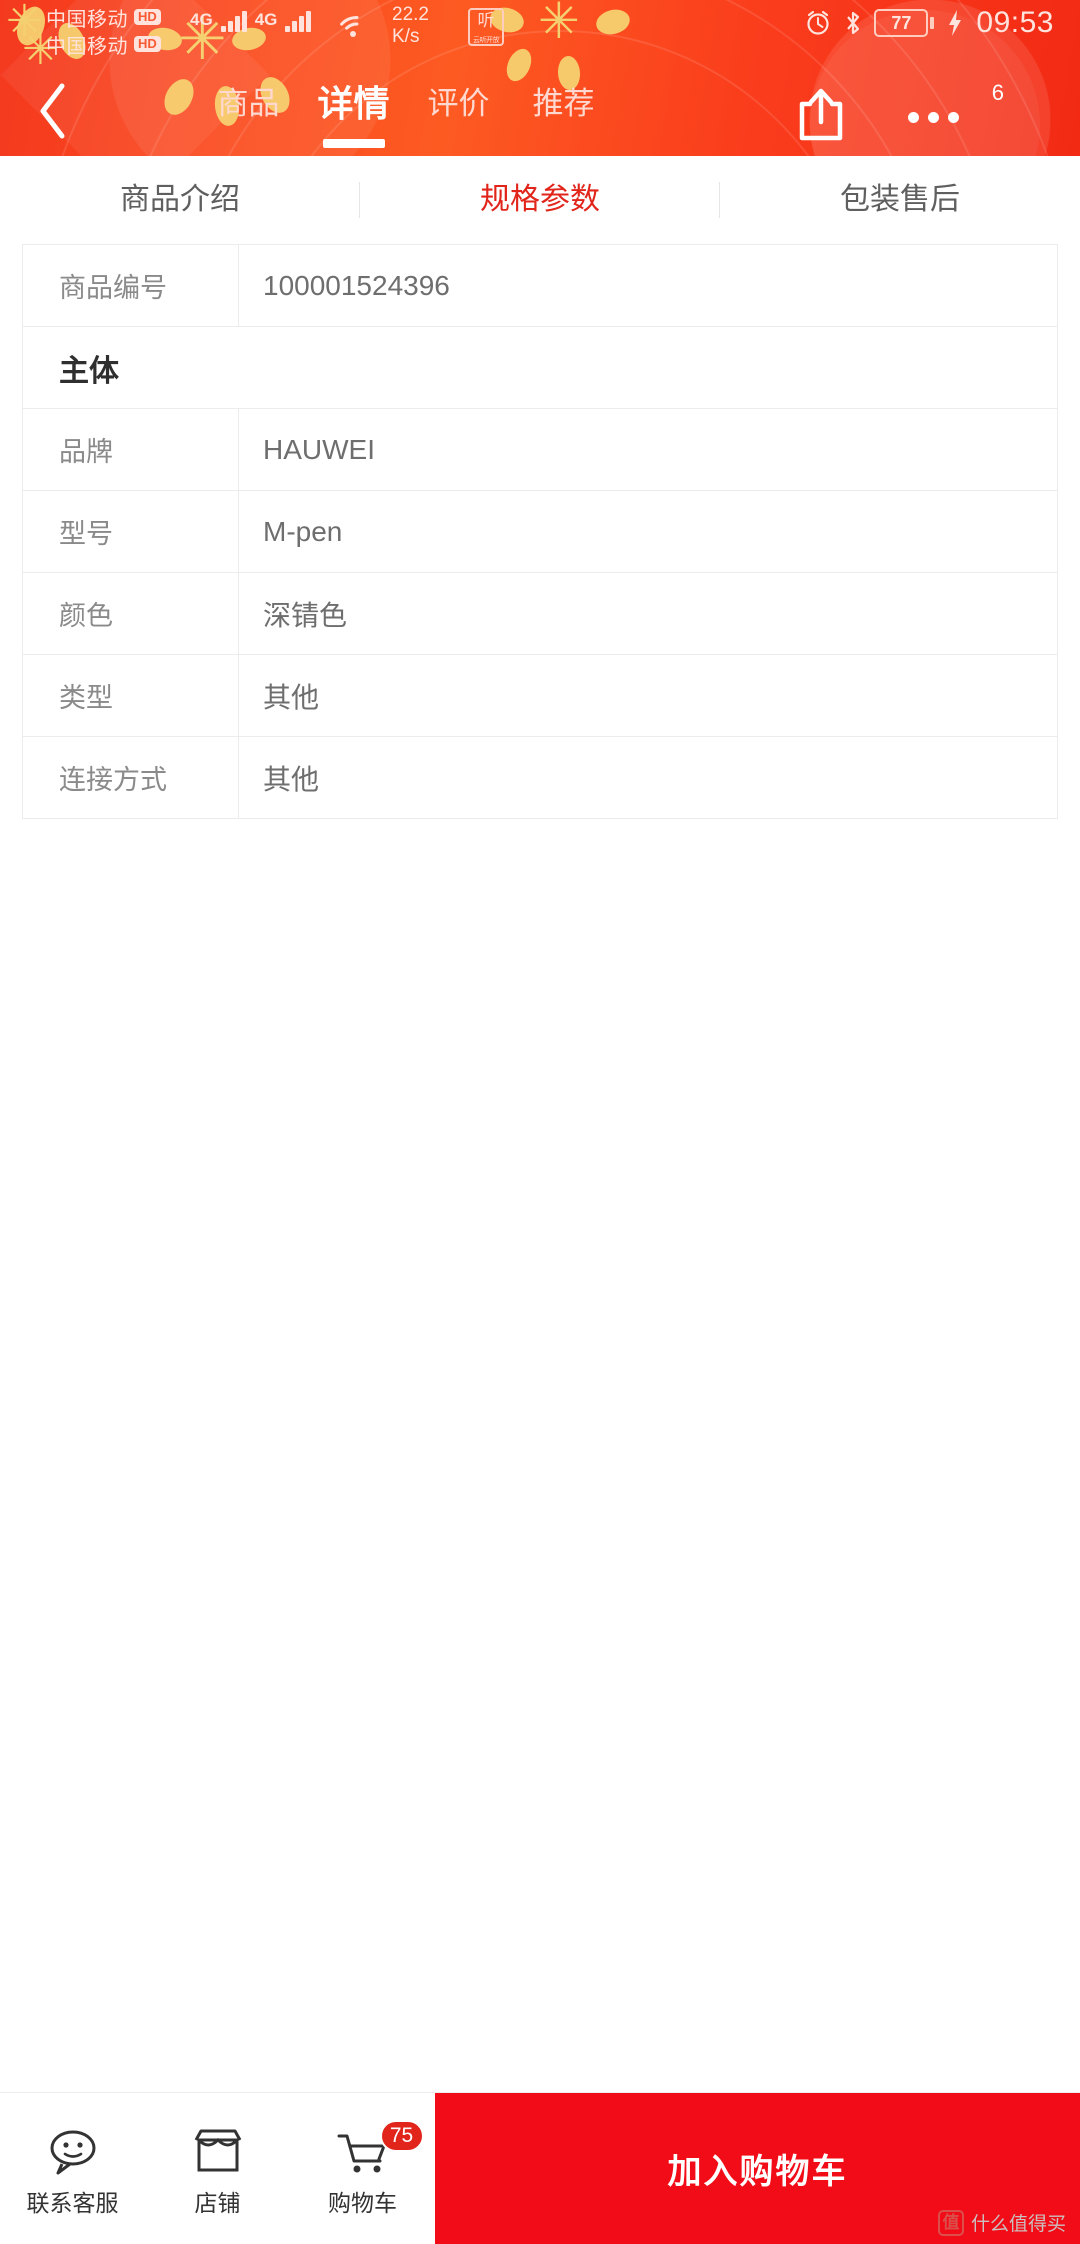 The width and height of the screenshot is (1080, 2244). What do you see at coordinates (401, 2135) in the screenshot?
I see `cart-badge: 75` at bounding box center [401, 2135].